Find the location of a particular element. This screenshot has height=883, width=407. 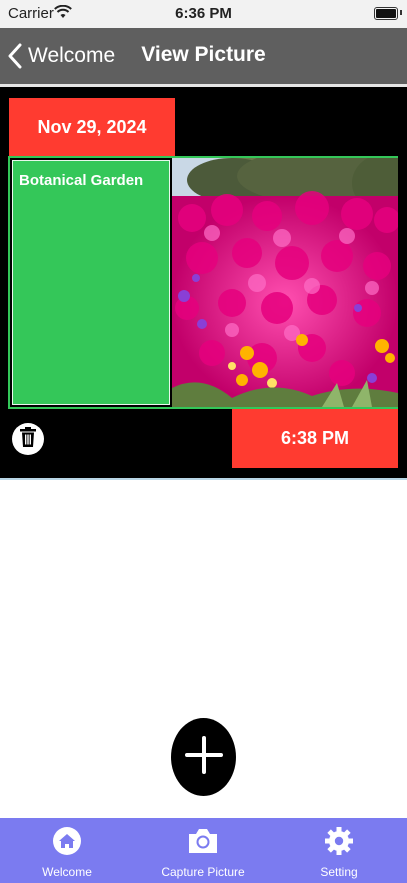

page-title: View Picture is located at coordinates (203, 54).